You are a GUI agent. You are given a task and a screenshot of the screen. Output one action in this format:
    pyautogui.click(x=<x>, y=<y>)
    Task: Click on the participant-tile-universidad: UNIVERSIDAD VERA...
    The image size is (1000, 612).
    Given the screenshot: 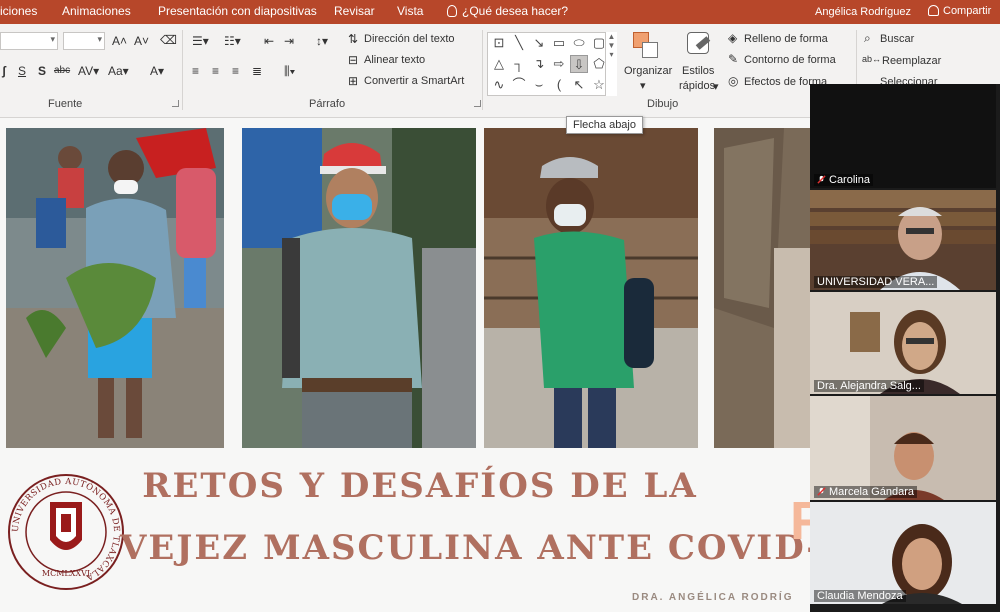 What is the action you would take?
    pyautogui.click(x=903, y=240)
    